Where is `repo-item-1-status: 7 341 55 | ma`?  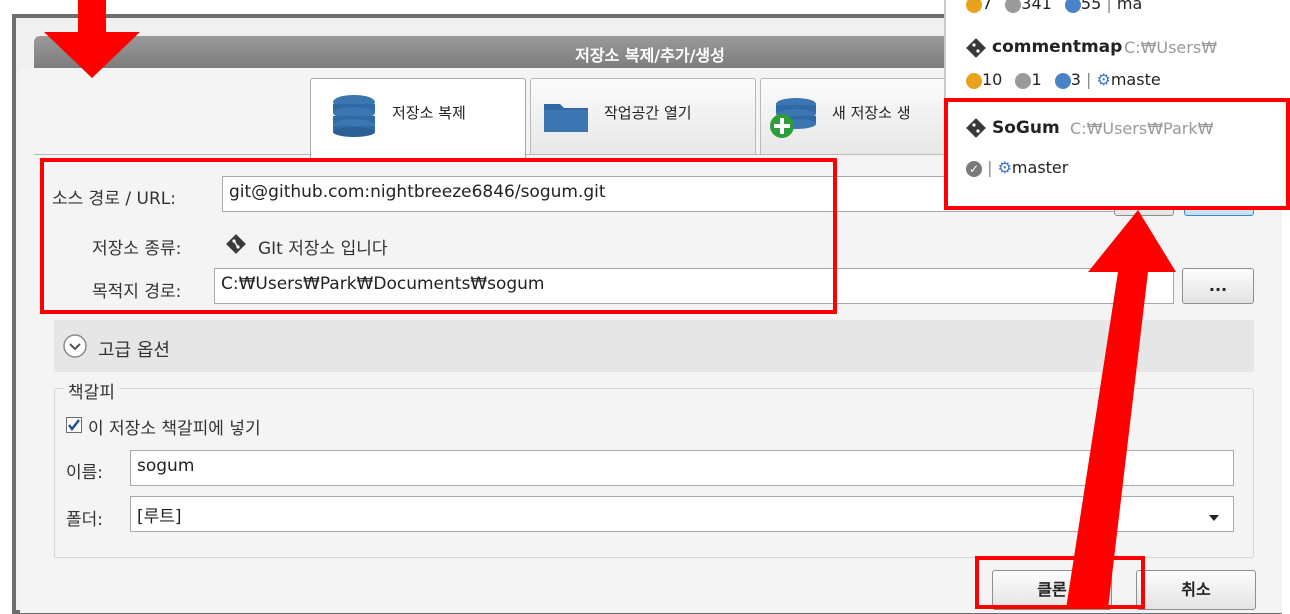
repo-item-1-status: 7 341 55 | ma is located at coordinates (1054, 6).